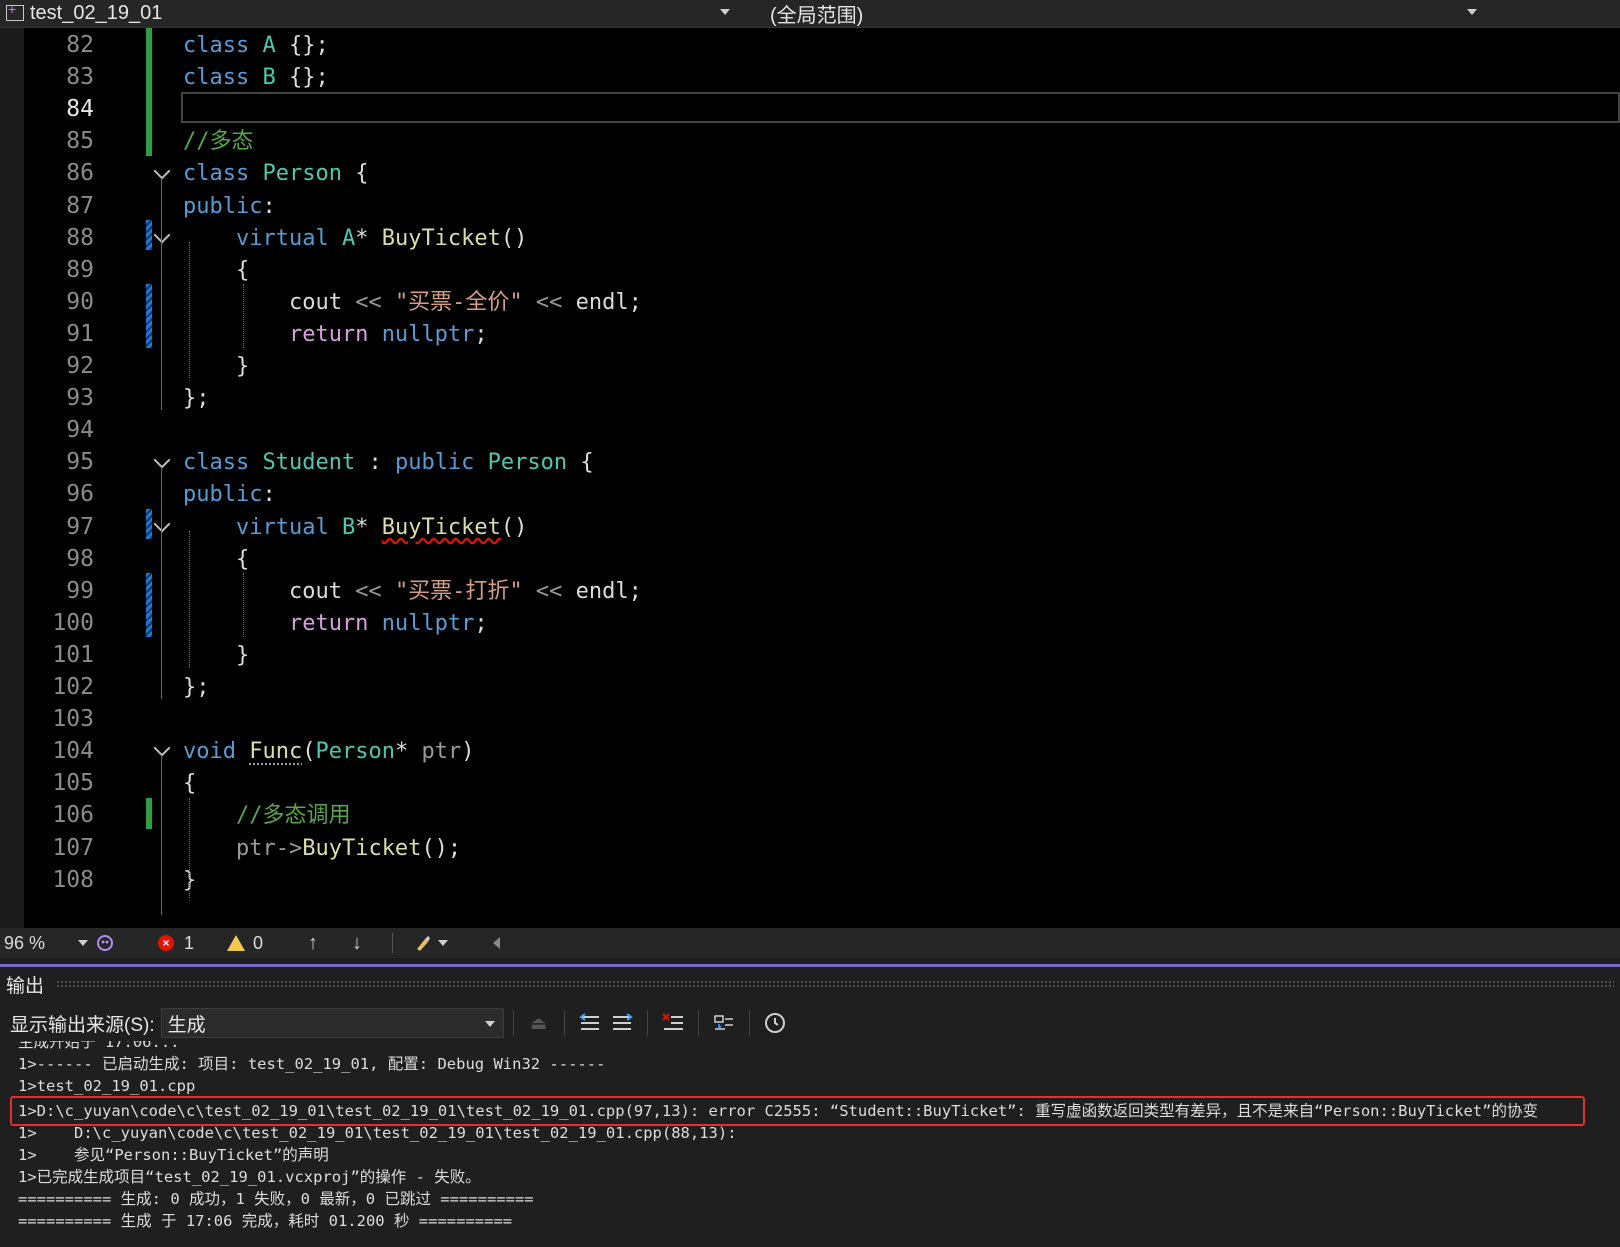  What do you see at coordinates (149, 316) in the screenshot?
I see `change-indicator-unsaved` at bounding box center [149, 316].